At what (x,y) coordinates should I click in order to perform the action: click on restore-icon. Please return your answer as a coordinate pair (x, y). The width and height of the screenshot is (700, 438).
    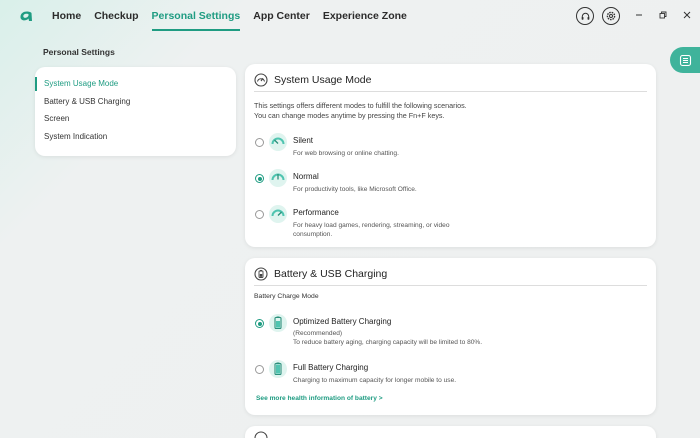
    Looking at the image, I should click on (663, 15).